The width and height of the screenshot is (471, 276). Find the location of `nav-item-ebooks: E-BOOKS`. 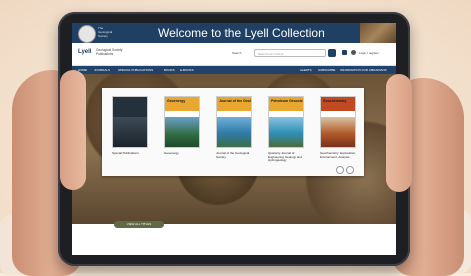

nav-item-ebooks: E-BOOKS is located at coordinates (187, 70).